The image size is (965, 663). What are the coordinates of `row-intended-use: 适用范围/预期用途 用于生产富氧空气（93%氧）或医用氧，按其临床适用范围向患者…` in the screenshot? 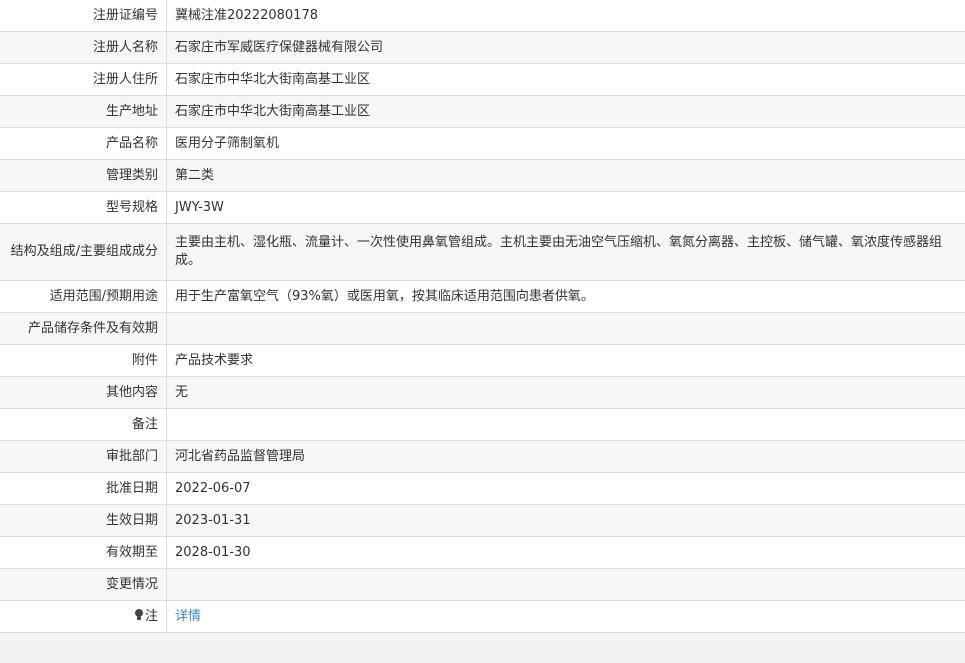 It's located at (482, 296).